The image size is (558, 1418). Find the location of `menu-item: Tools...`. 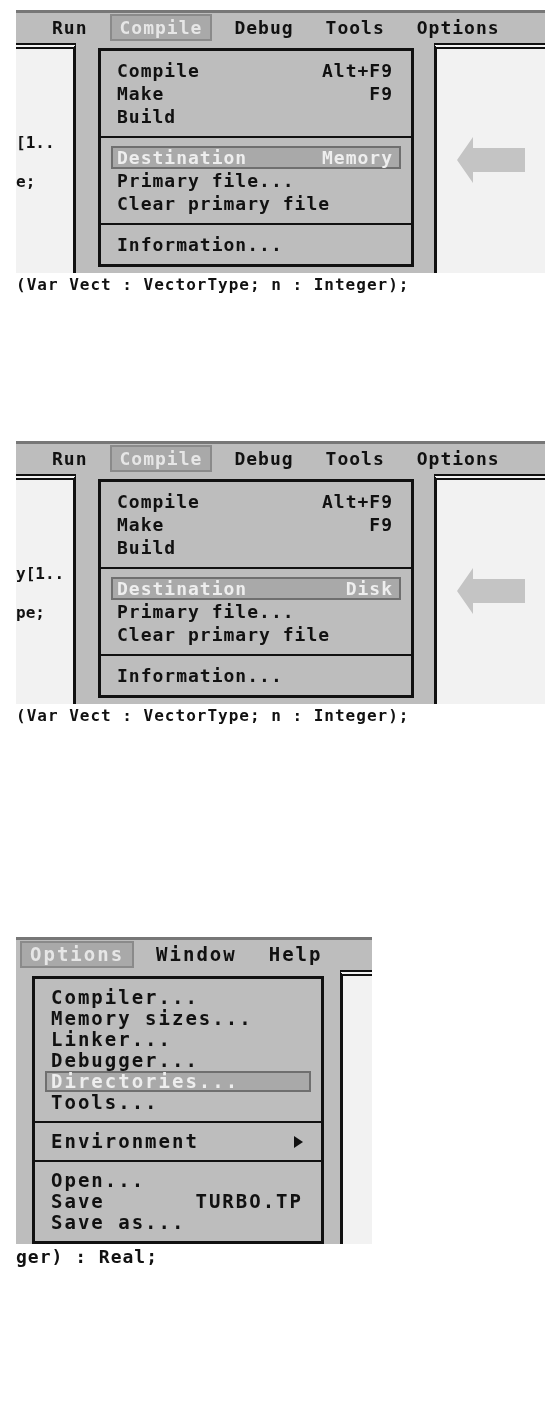

menu-item: Tools... is located at coordinates (178, 1102).